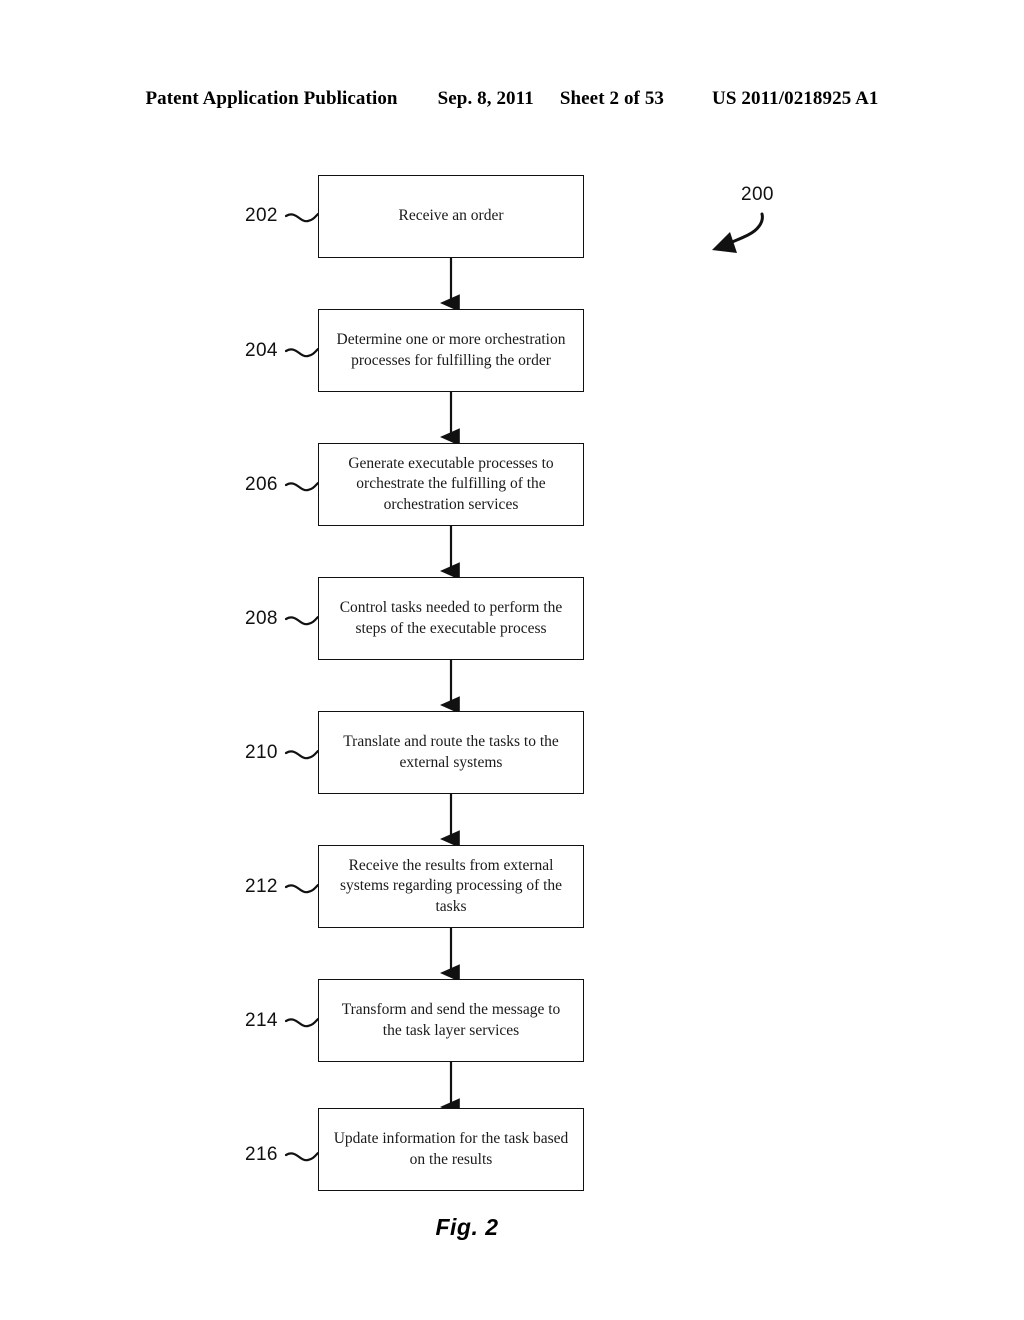 This screenshot has width=1024, height=1320. What do you see at coordinates (261, 752) in the screenshot?
I see `reference-numeral-210: 210` at bounding box center [261, 752].